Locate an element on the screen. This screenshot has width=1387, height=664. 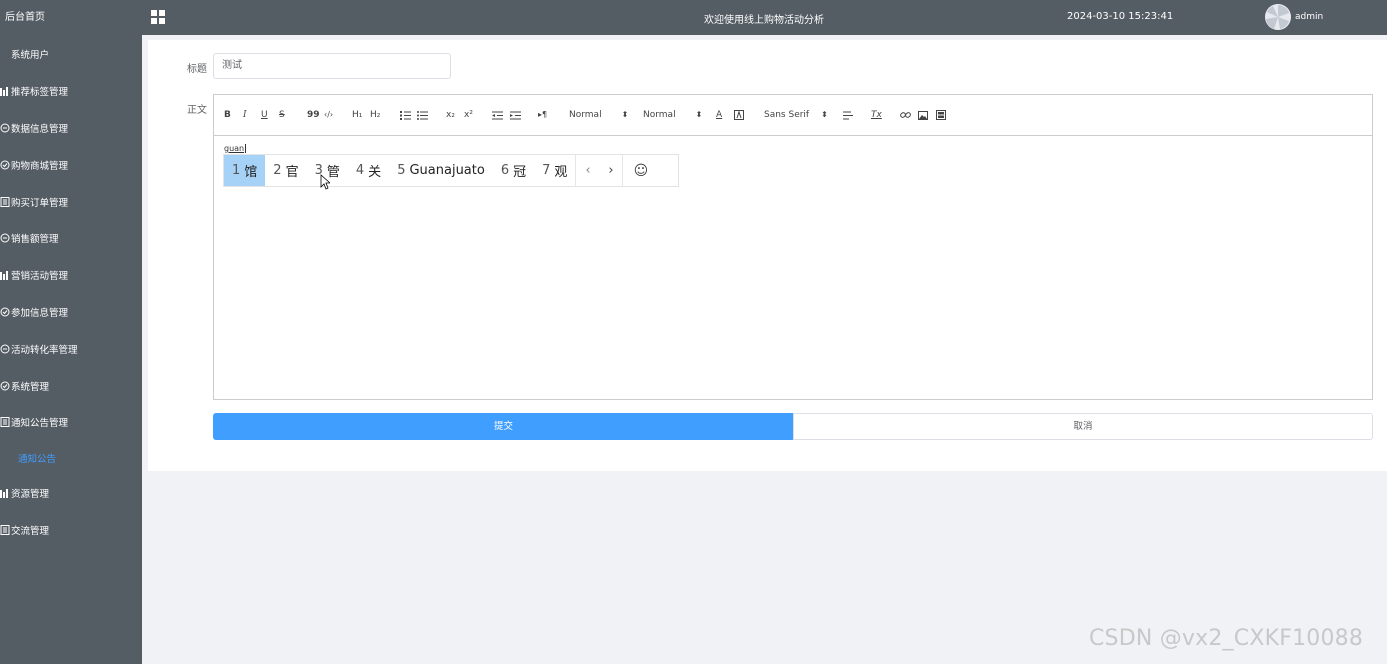
ime-candidate-number: 6 is located at coordinates (505, 170).